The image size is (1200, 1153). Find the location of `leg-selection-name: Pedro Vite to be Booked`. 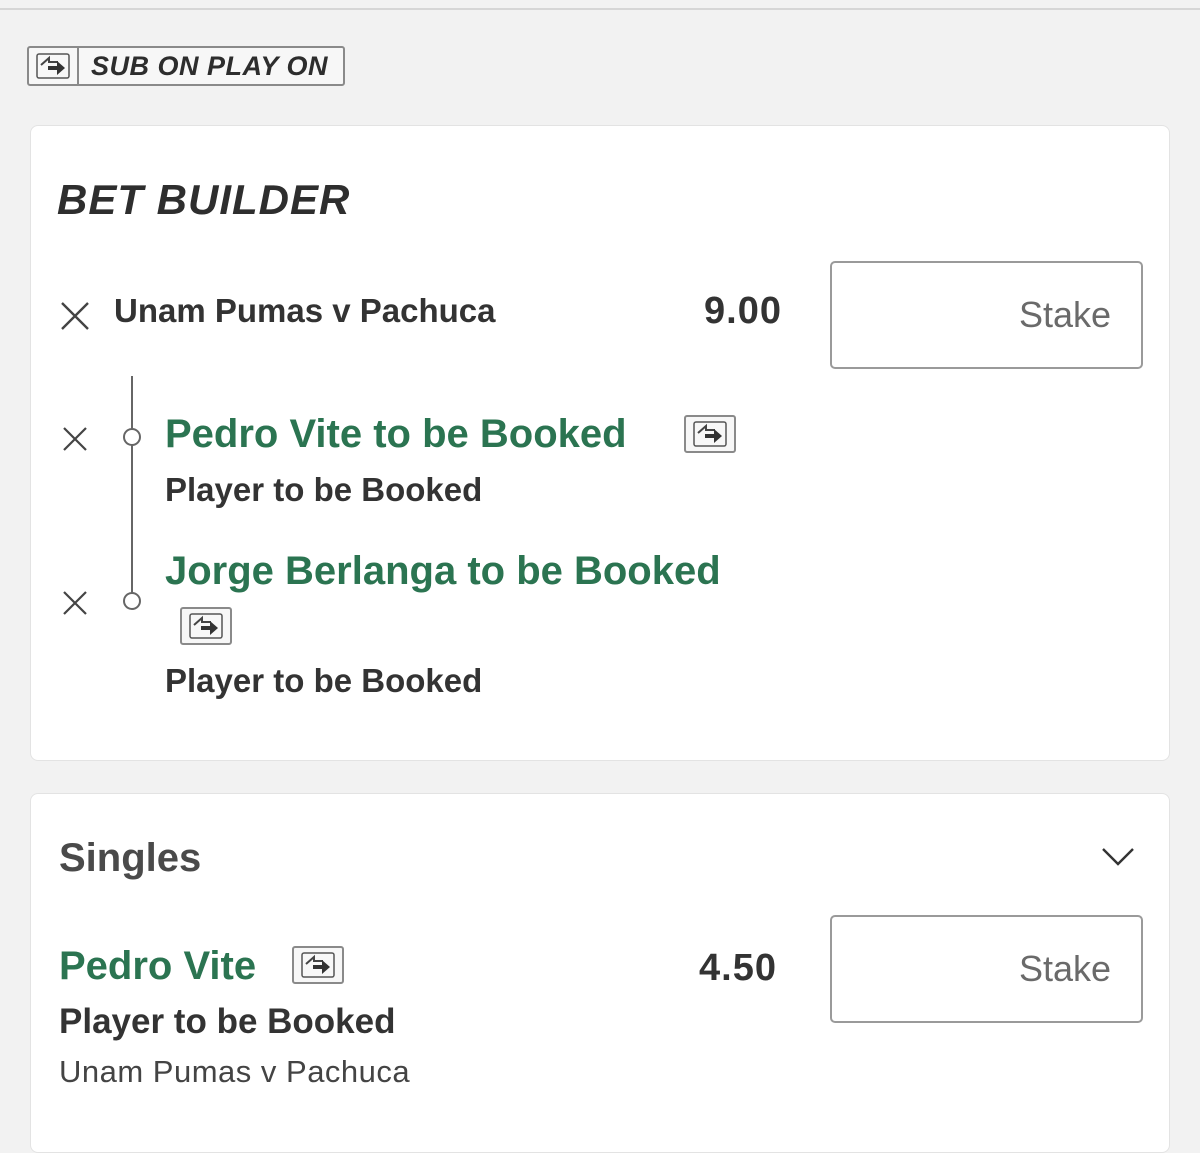

leg-selection-name: Pedro Vite to be Booked is located at coordinates (396, 434).